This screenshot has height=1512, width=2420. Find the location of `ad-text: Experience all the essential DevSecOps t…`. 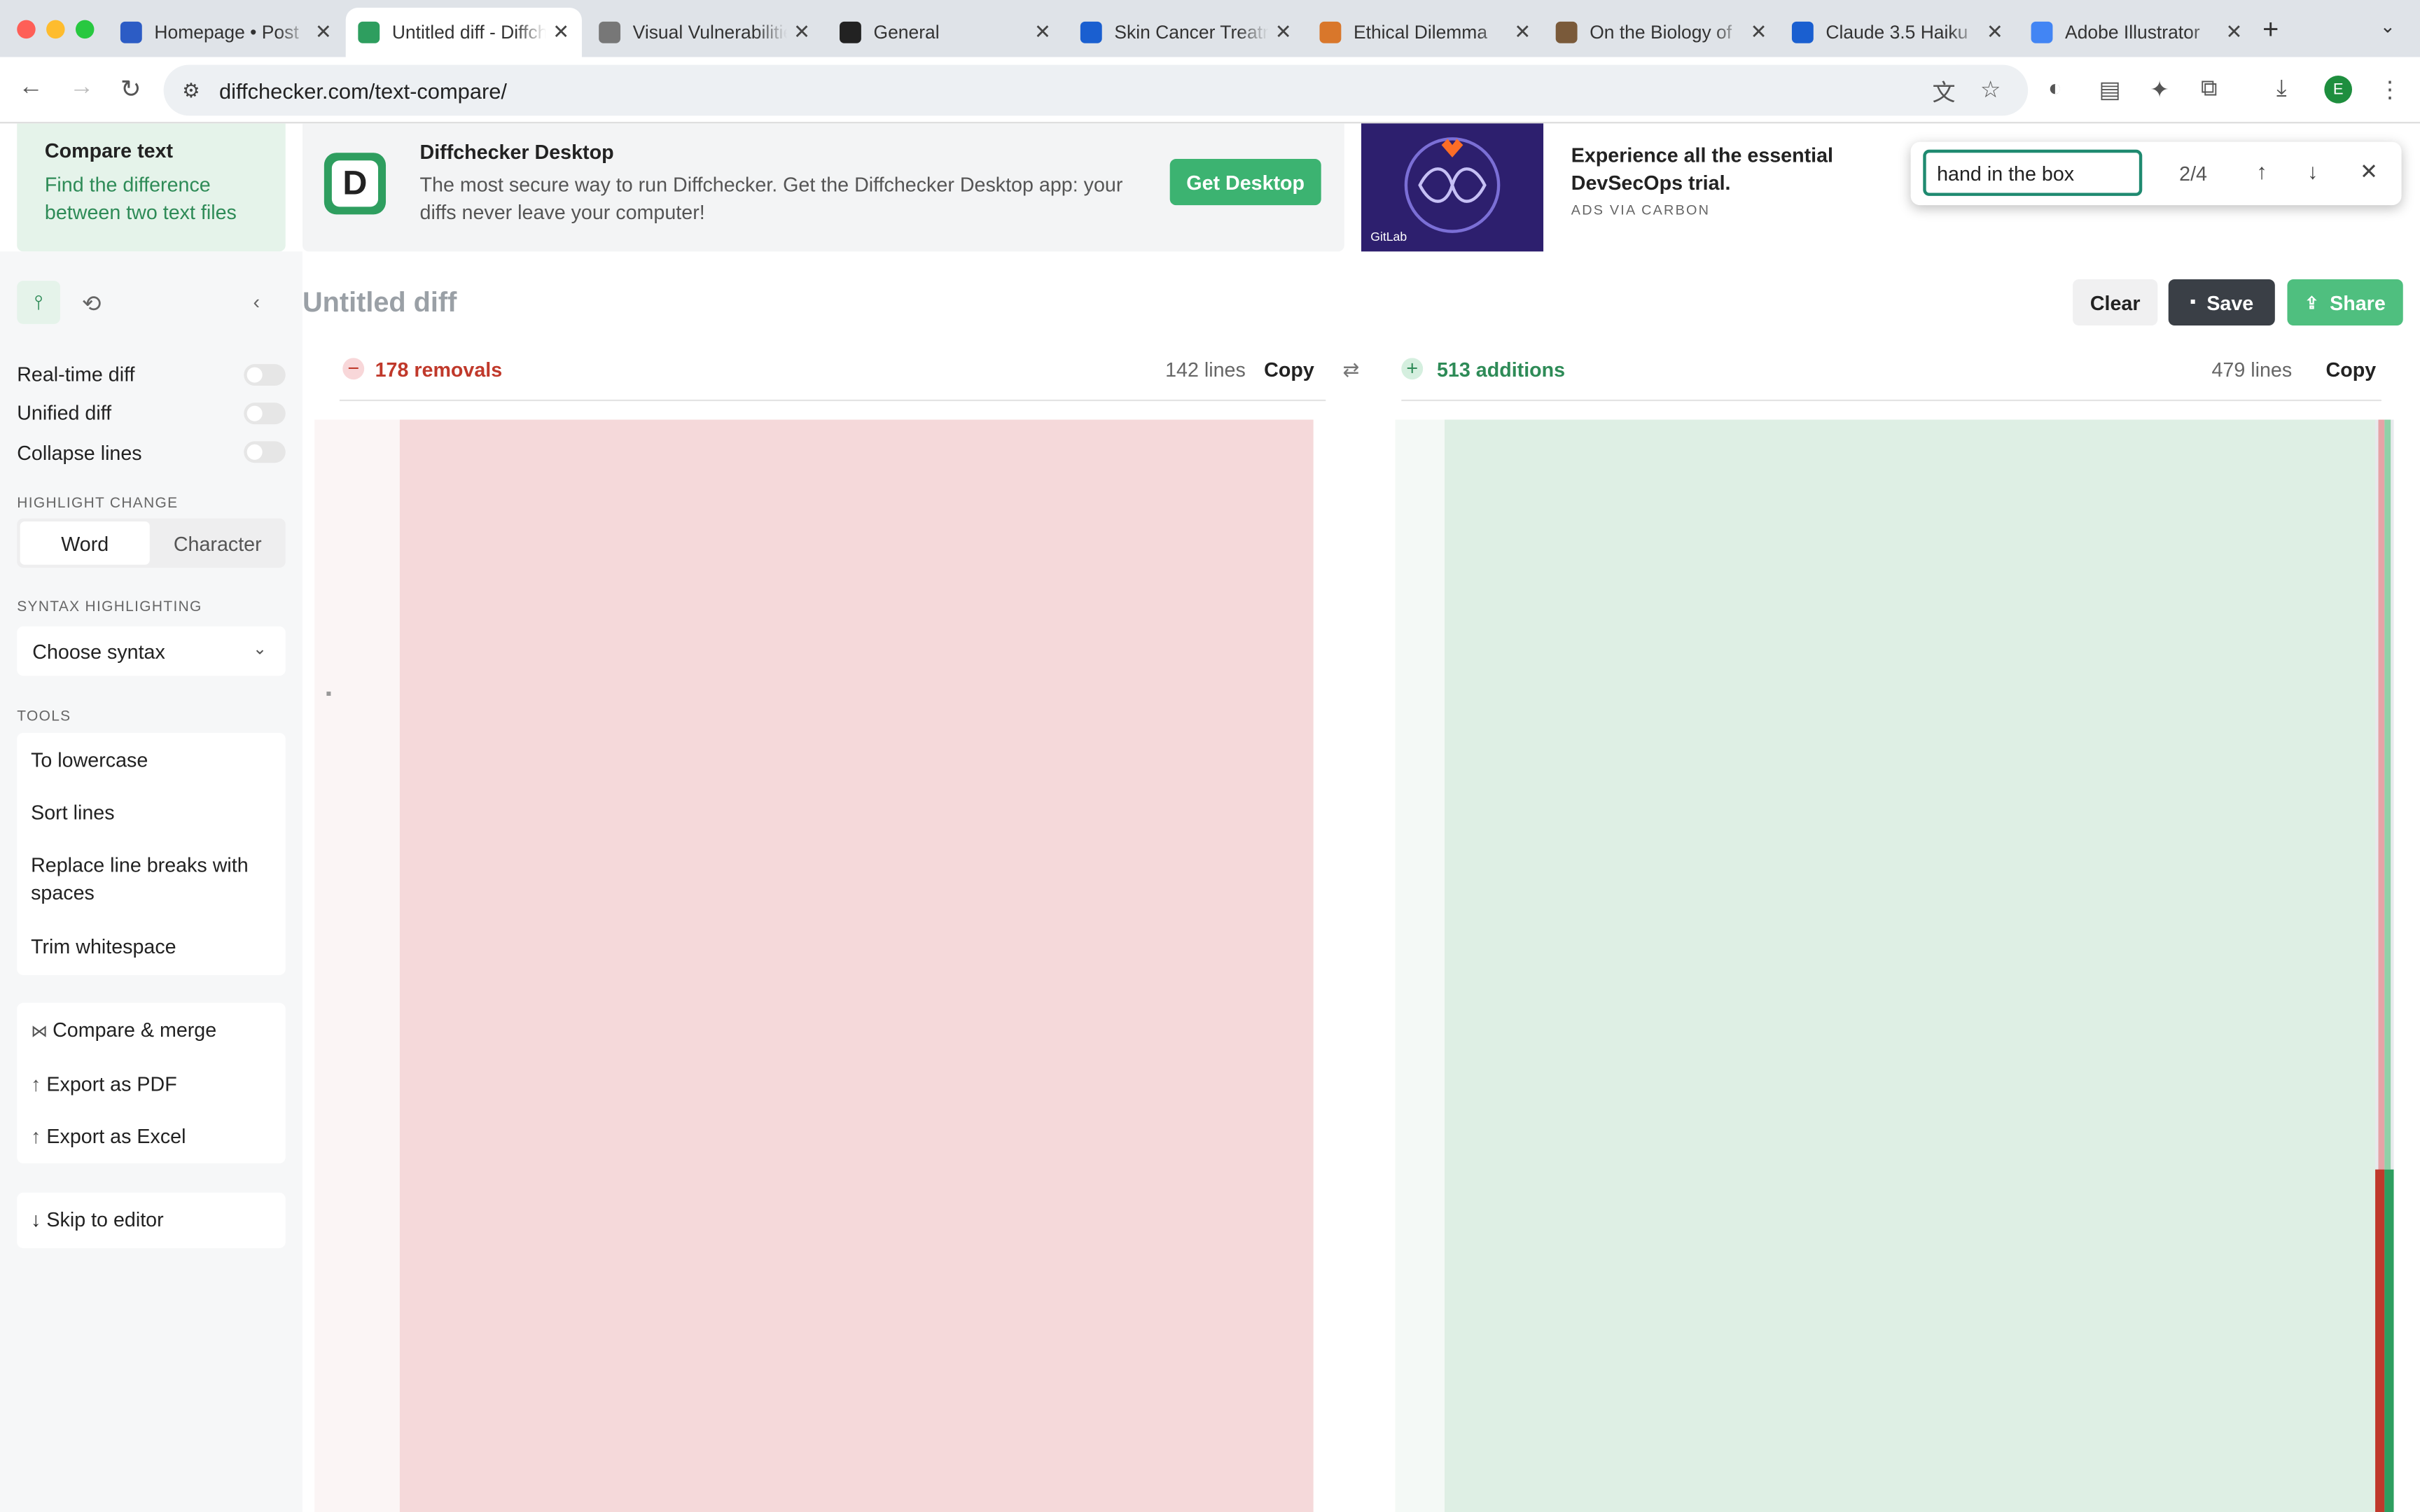

ad-text: Experience all the essential DevSecOps t… is located at coordinates (1745, 169).